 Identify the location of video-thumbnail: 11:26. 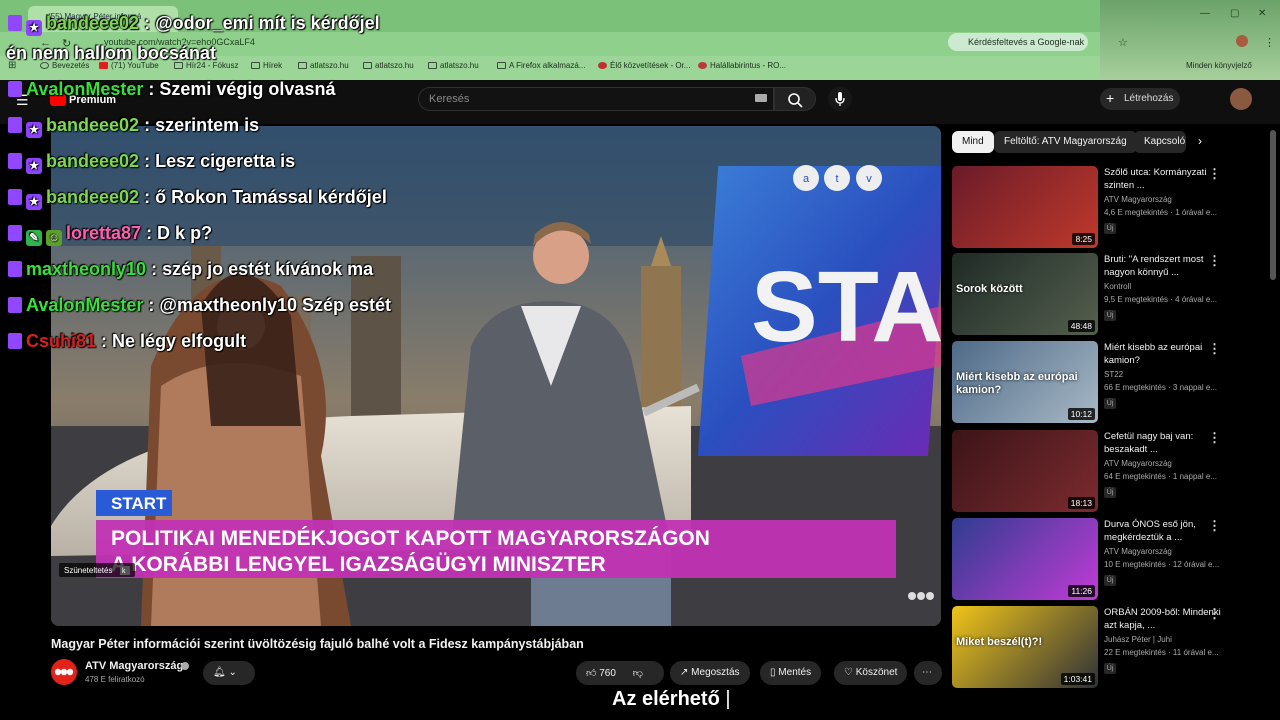
(1025, 559).